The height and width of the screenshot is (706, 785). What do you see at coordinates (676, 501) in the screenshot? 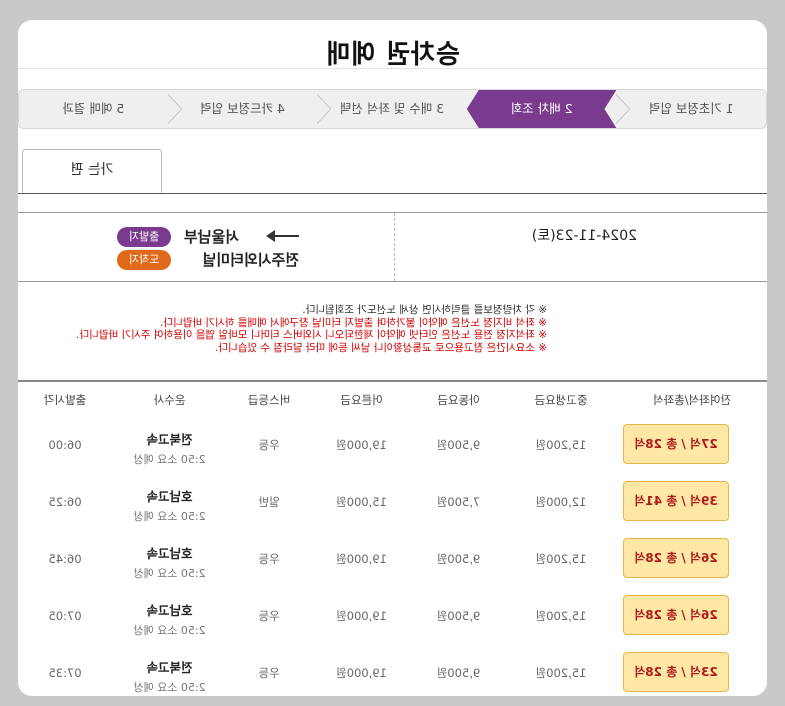
I see `seat-select-button: 39석 / 총 41석` at bounding box center [676, 501].